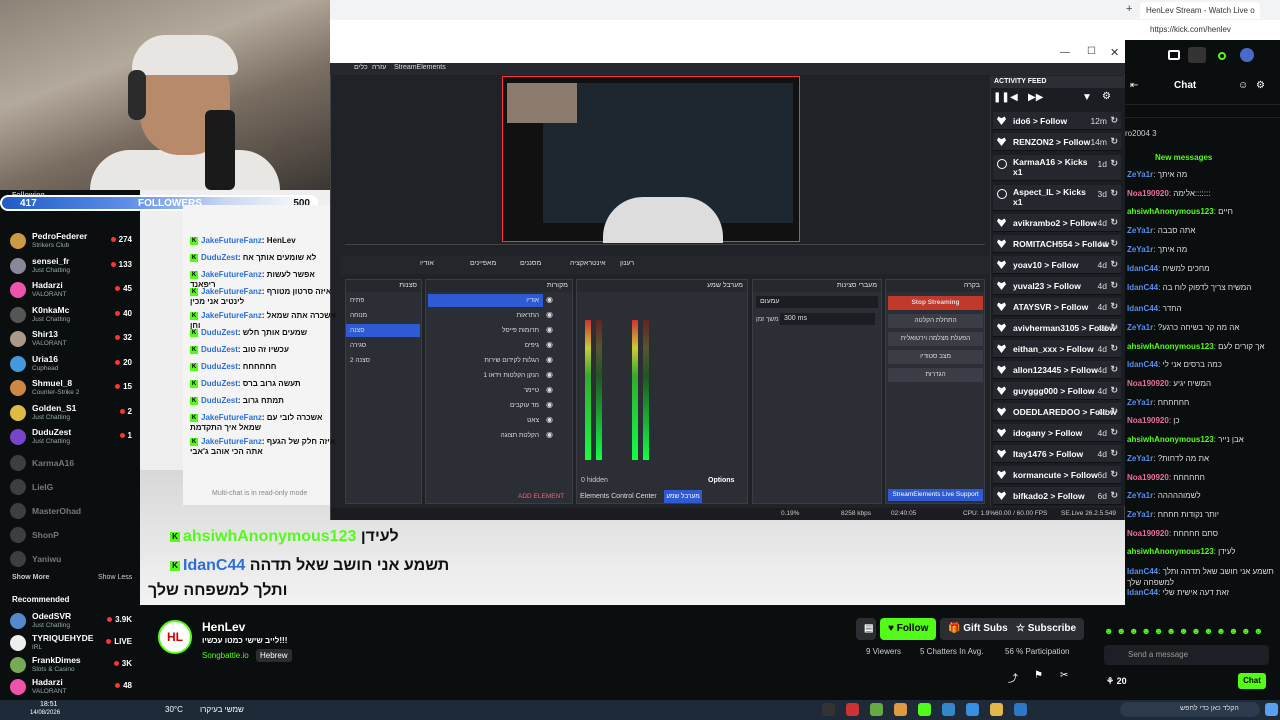 The height and width of the screenshot is (720, 1280). What do you see at coordinates (274, 655) in the screenshot?
I see `language-tag: Hebrew` at bounding box center [274, 655].